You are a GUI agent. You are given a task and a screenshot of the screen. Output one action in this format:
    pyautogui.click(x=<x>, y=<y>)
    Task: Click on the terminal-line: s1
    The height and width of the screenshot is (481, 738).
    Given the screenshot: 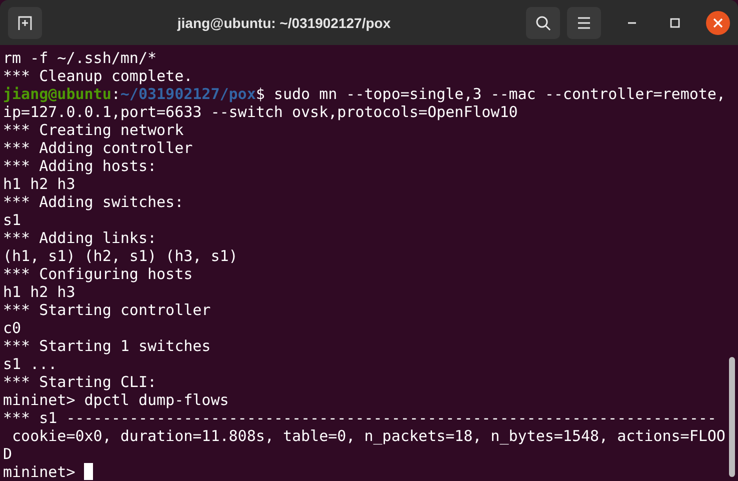 What is the action you would take?
    pyautogui.click(x=12, y=220)
    